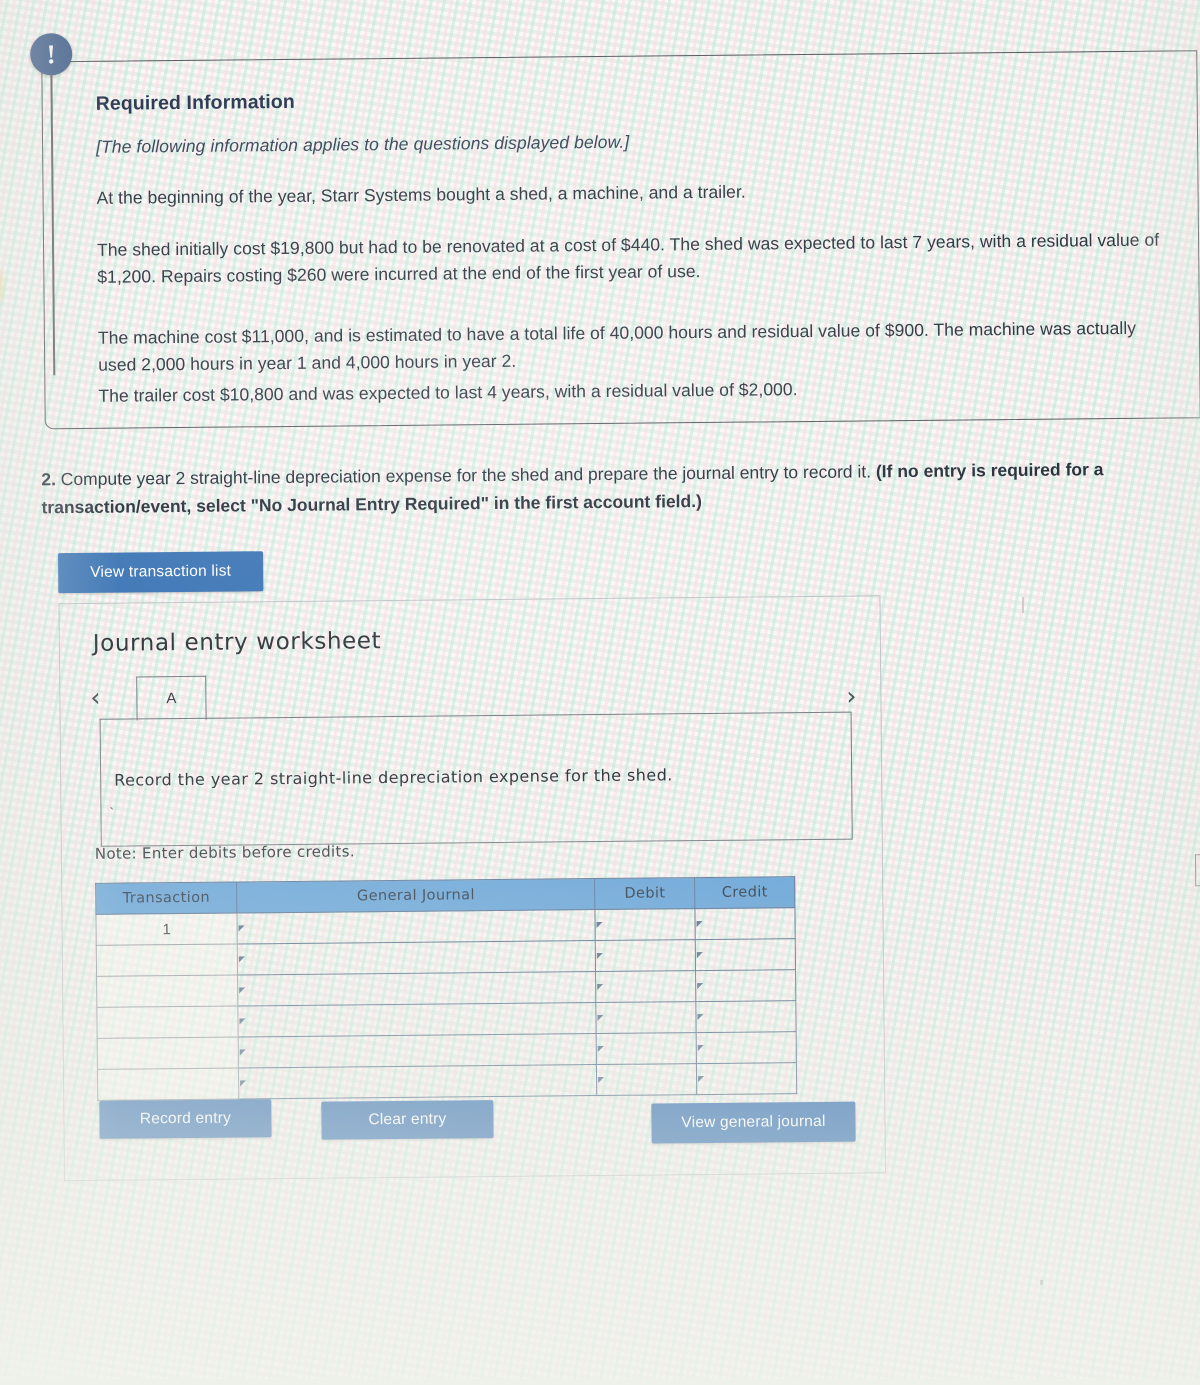  I want to click on header-debit: Debit, so click(645, 893).